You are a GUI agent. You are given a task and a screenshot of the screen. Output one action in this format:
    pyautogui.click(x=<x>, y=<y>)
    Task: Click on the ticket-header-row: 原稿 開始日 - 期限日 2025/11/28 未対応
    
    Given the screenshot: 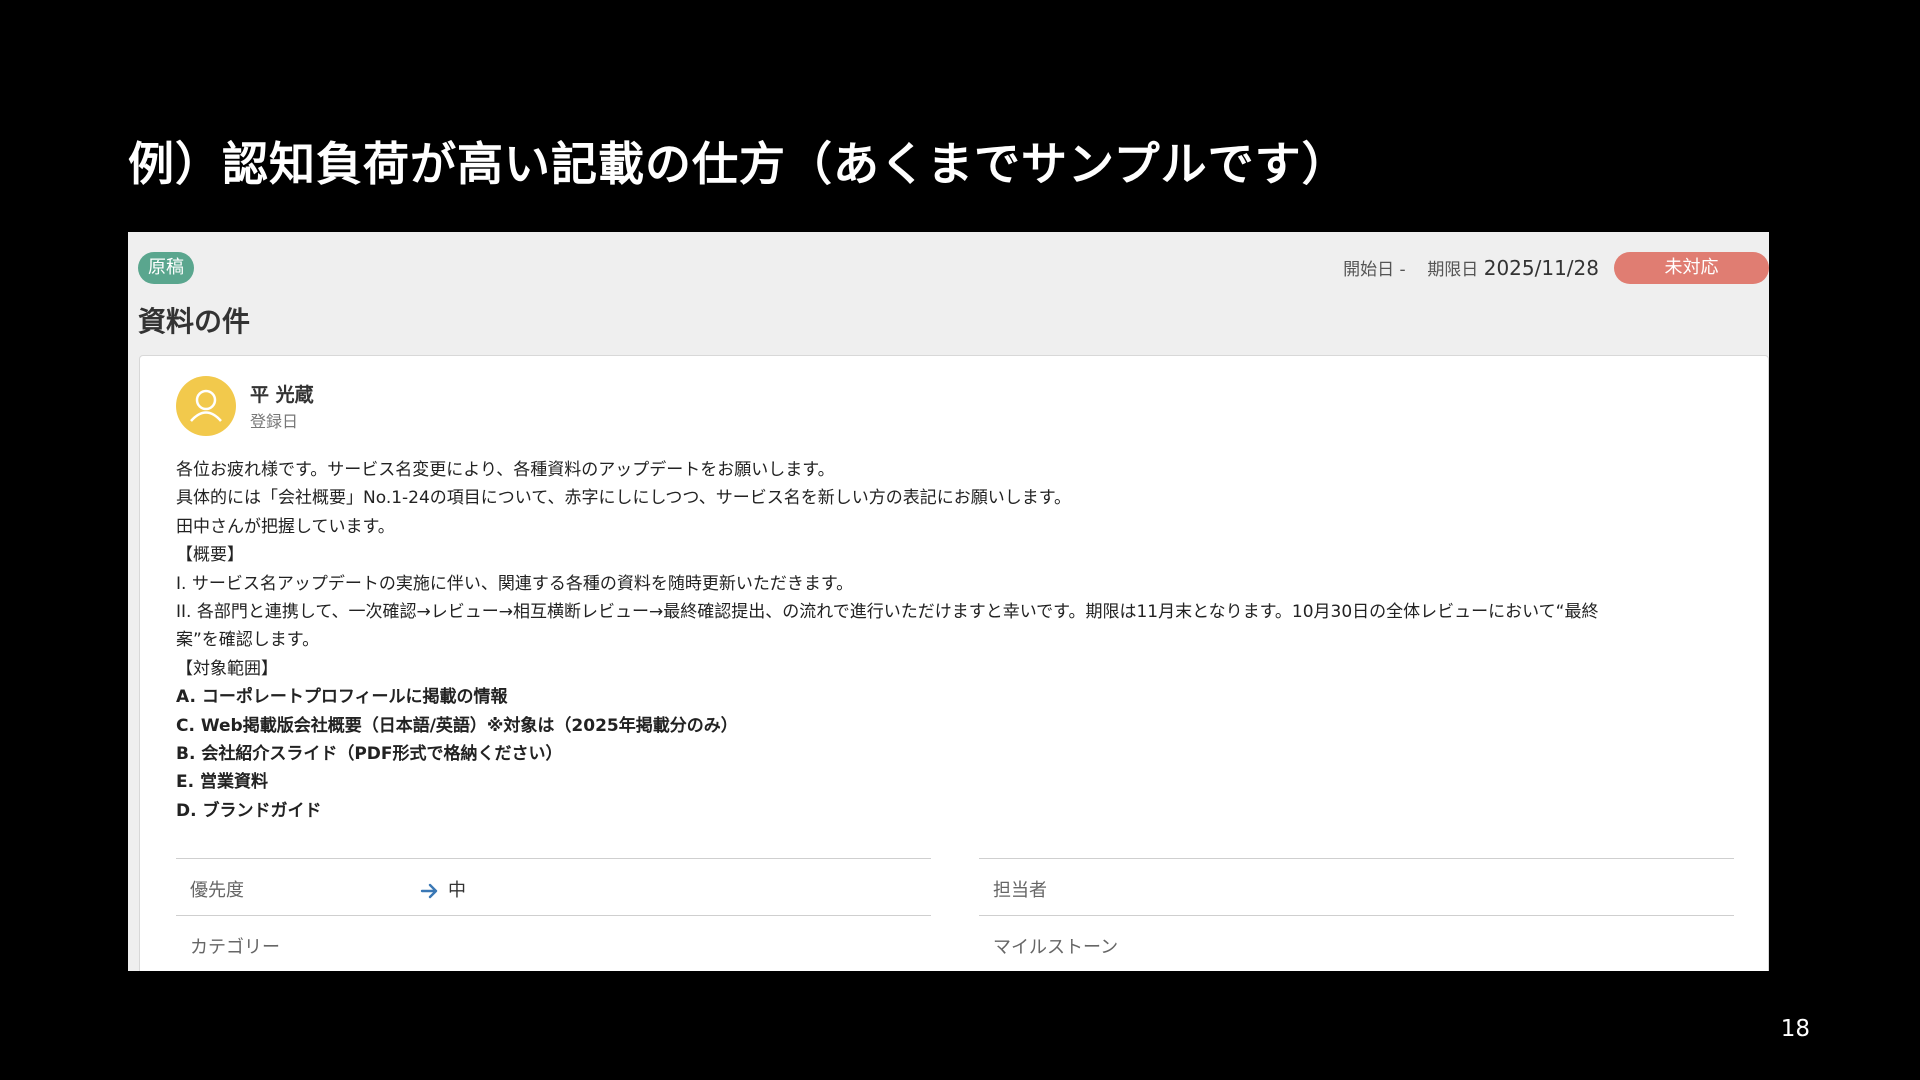 What is the action you would take?
    pyautogui.click(x=953, y=268)
    